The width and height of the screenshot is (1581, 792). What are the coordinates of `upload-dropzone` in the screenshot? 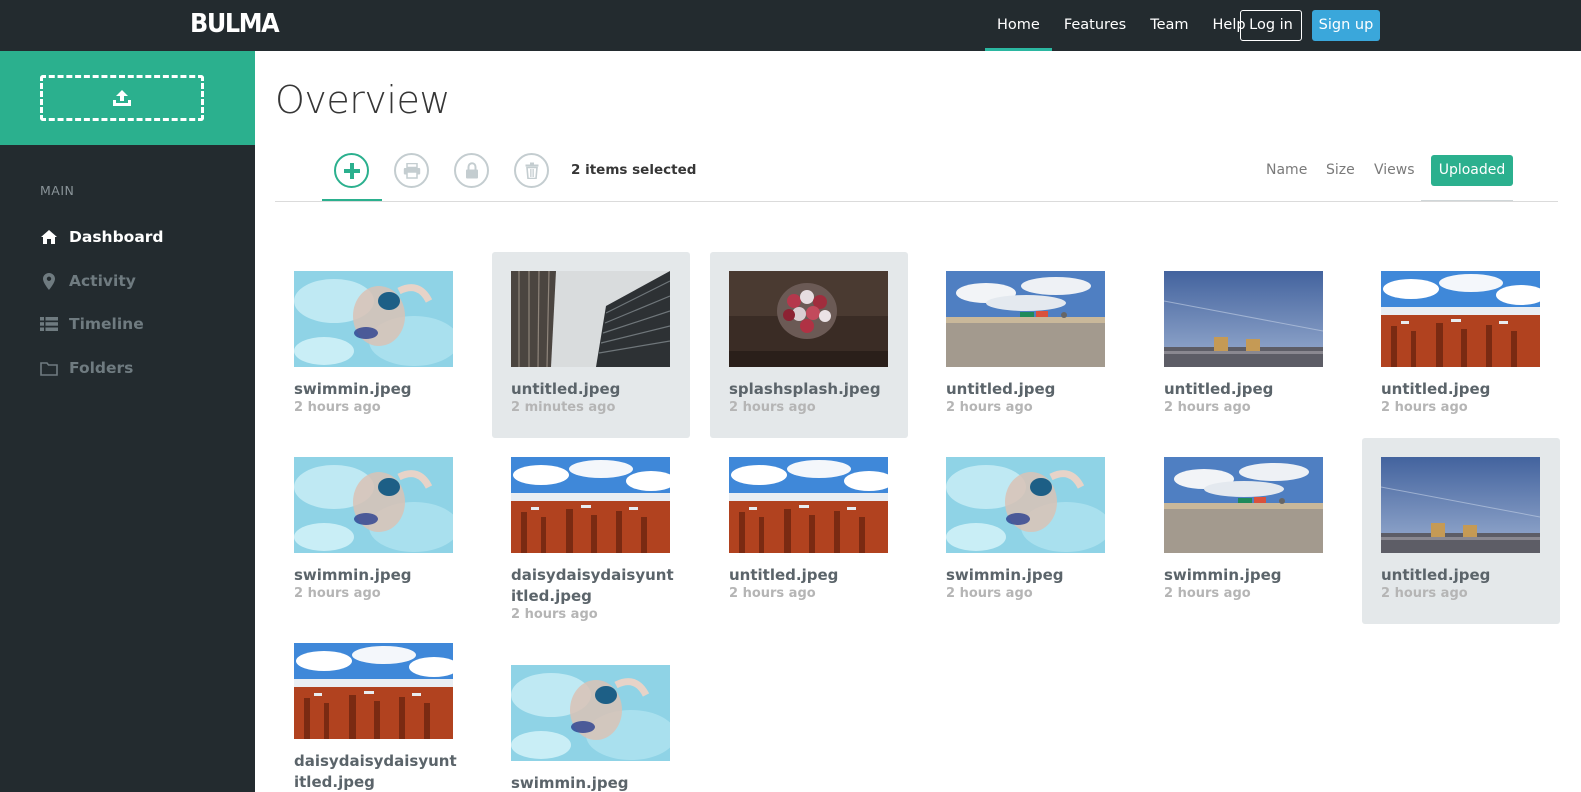 It's located at (122, 98).